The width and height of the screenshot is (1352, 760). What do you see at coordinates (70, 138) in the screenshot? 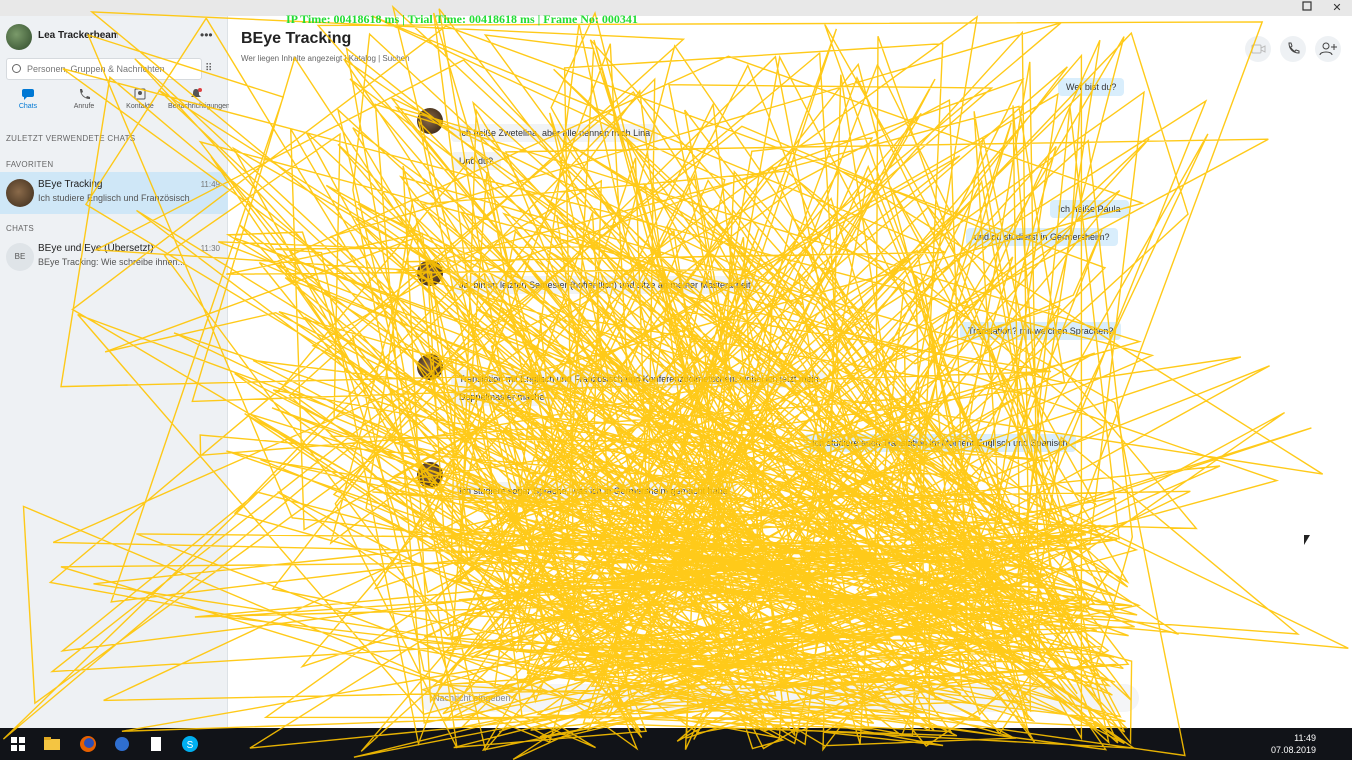
I see `recent-chats-label: ZULETZT VERWENDETE CHATS` at bounding box center [70, 138].